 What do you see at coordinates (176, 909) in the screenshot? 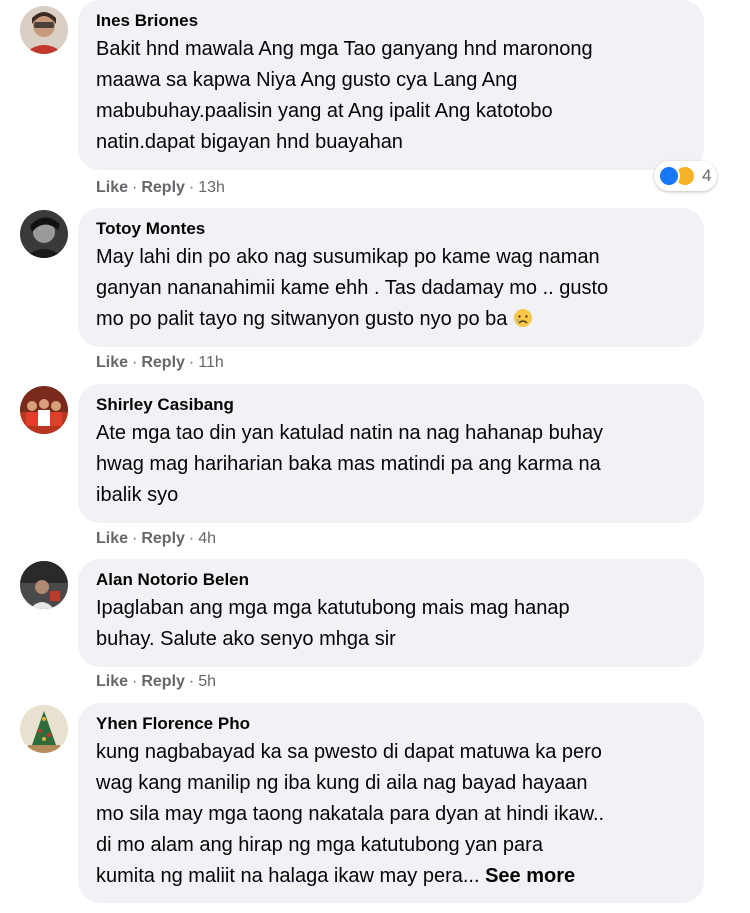
I see `next-comment-cut-off` at bounding box center [176, 909].